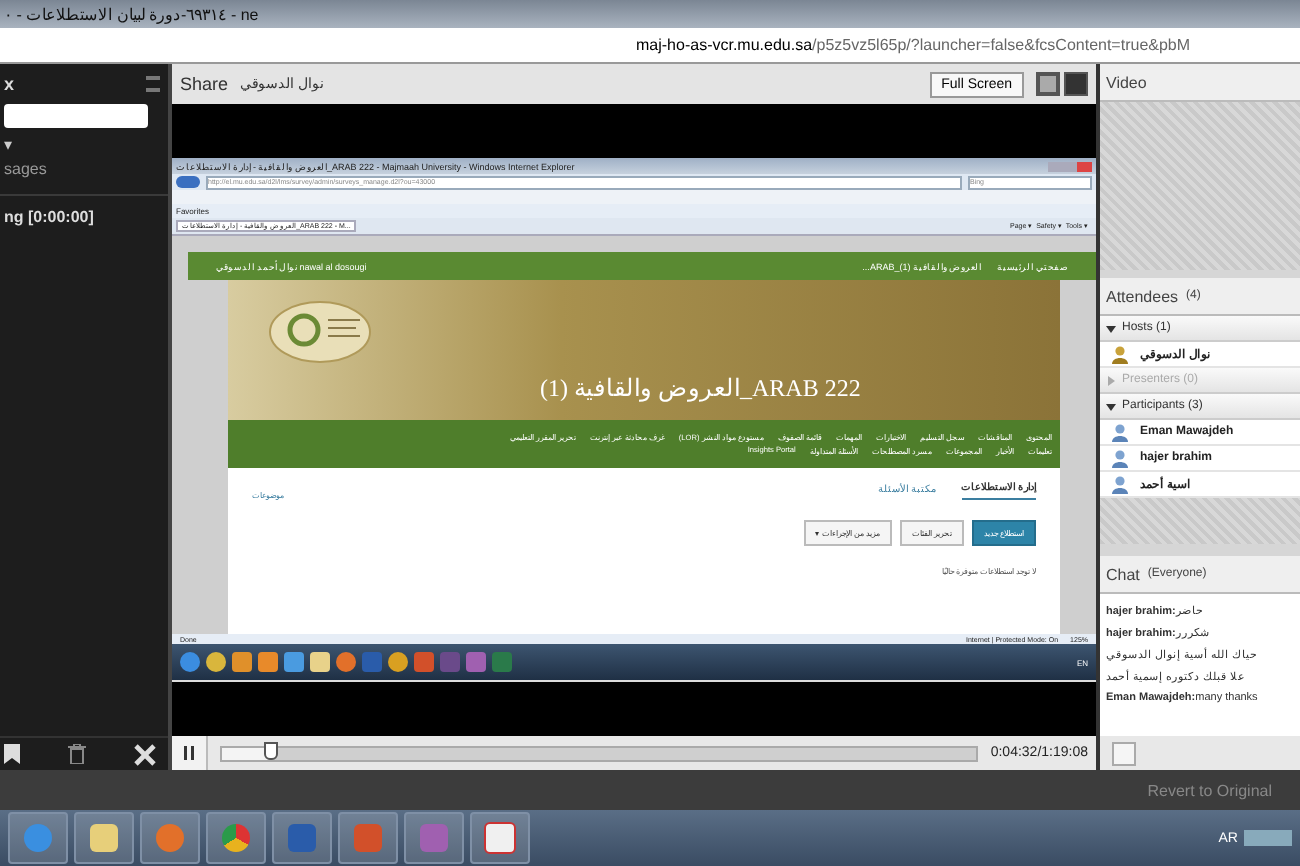 The width and height of the screenshot is (1300, 866). I want to click on caret-icon: ▾, so click(10, 145).